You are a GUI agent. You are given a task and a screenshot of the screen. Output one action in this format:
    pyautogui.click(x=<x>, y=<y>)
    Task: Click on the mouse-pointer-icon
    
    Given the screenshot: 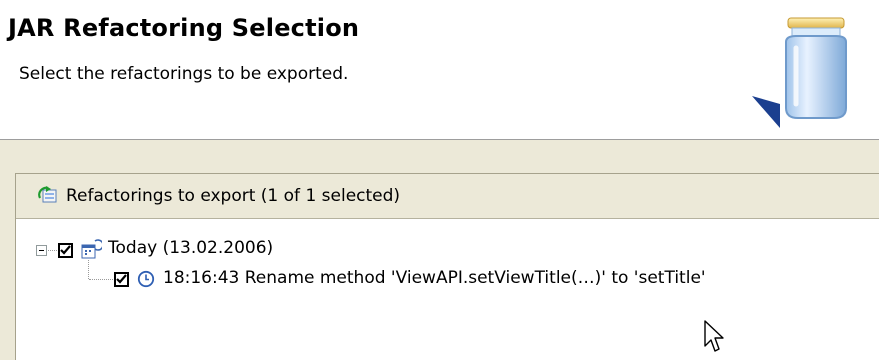 What is the action you would take?
    pyautogui.click(x=715, y=339)
    